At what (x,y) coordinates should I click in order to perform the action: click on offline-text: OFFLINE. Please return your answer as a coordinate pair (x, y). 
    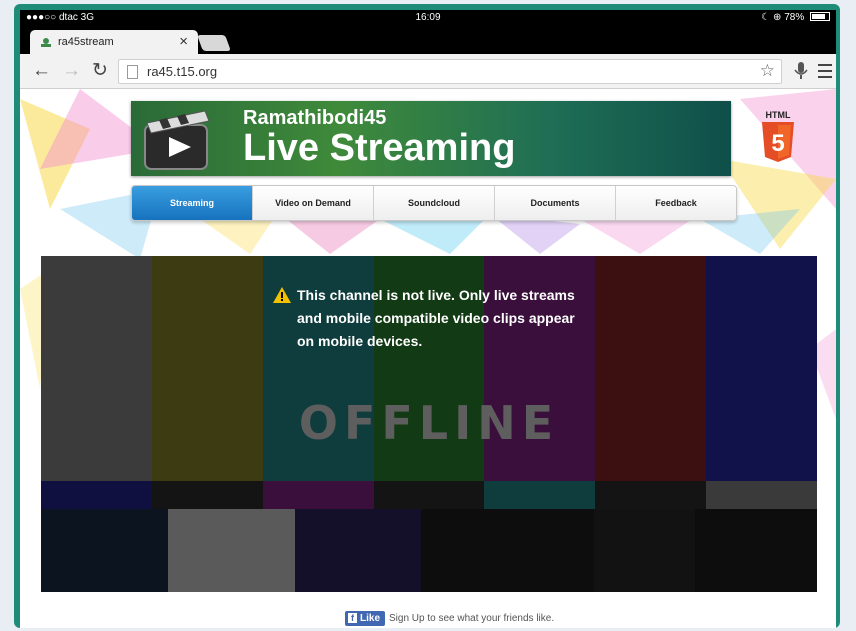
    Looking at the image, I should click on (429, 423).